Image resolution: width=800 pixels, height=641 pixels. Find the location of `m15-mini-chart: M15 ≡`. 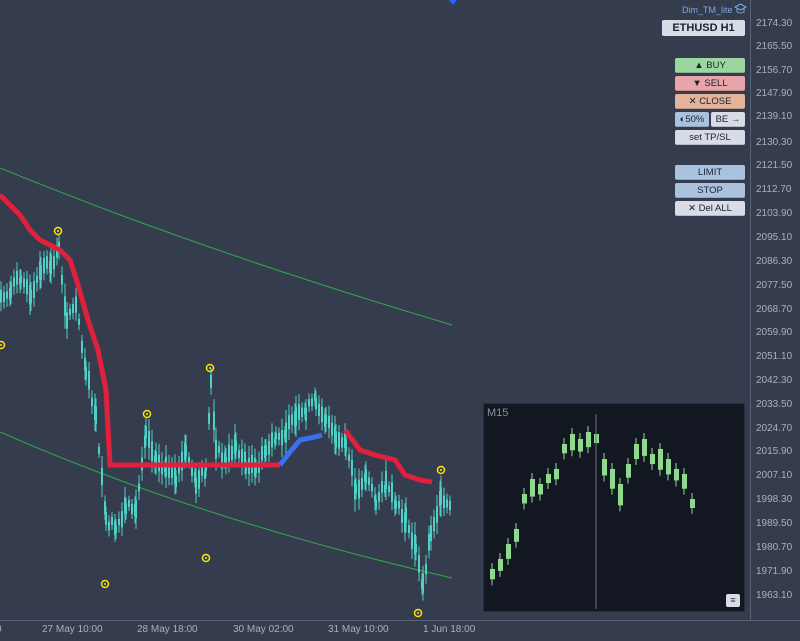

m15-mini-chart: M15 ≡ is located at coordinates (614, 507).